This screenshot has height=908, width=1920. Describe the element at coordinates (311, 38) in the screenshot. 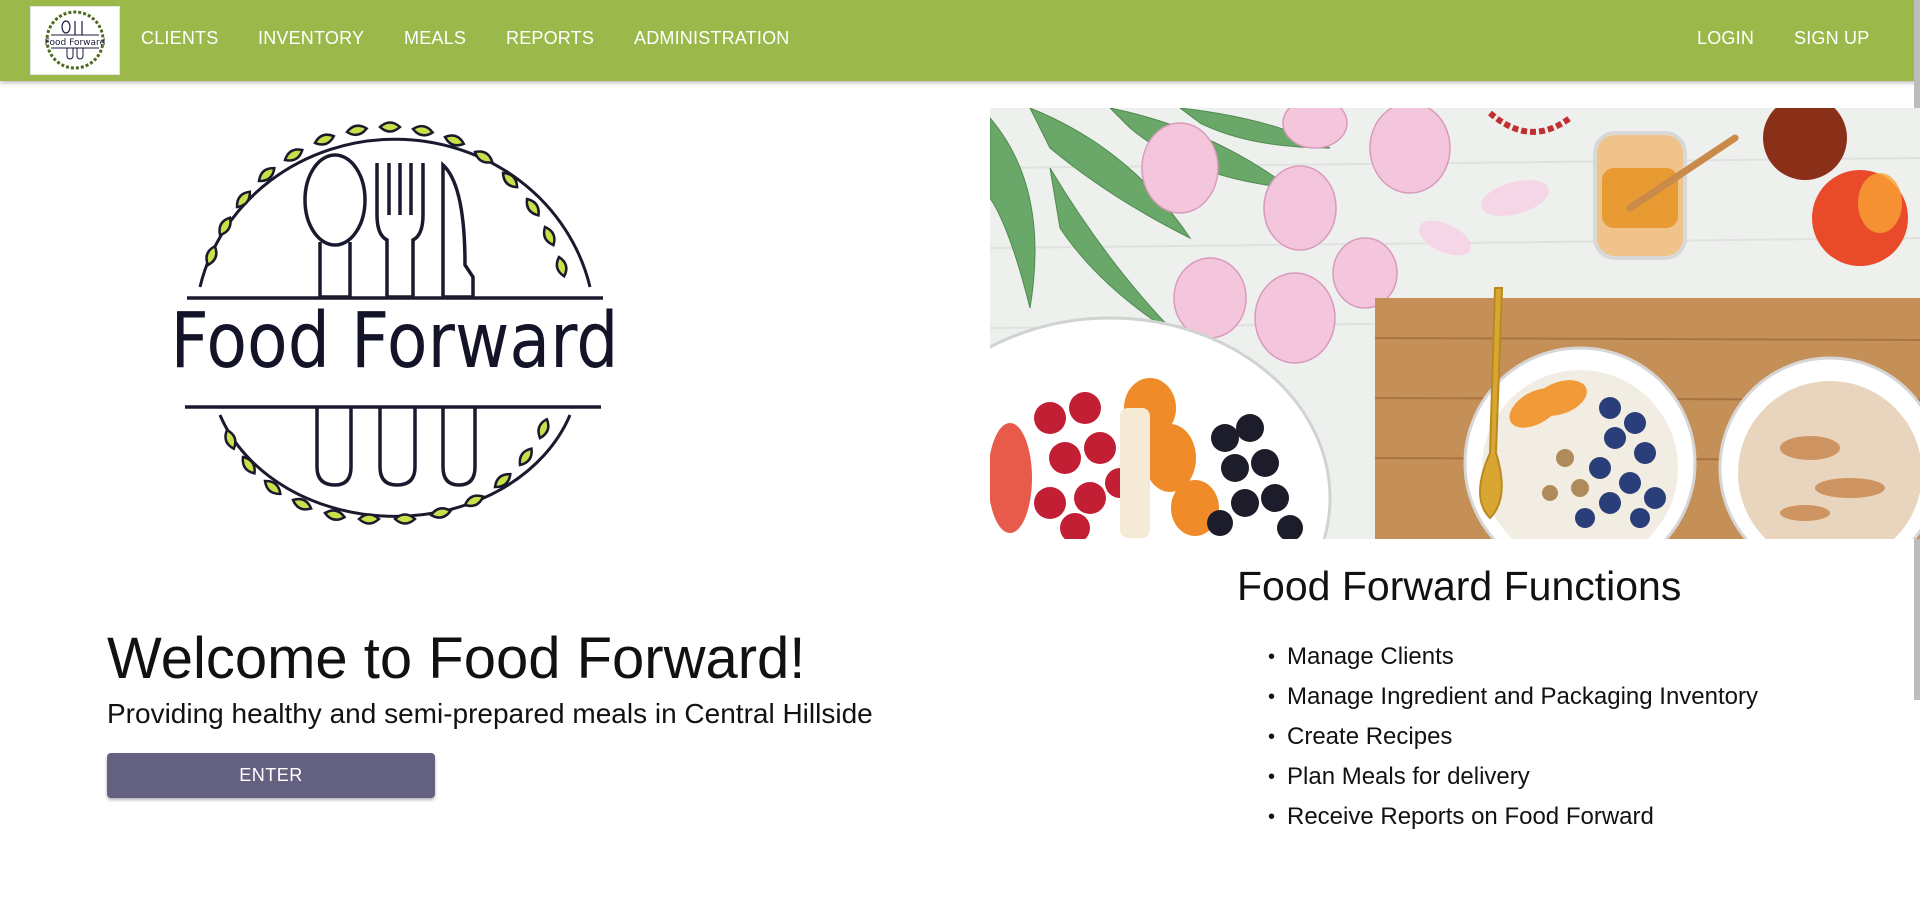

I see `nav-inventory: INVENTORY` at that location.